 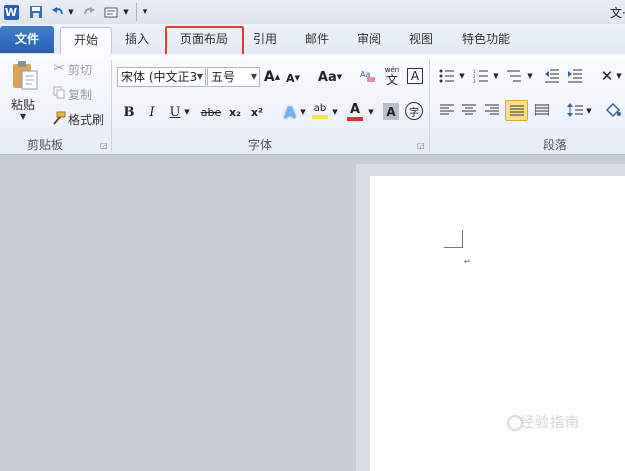 What do you see at coordinates (467, 261) in the screenshot?
I see `paragraph-mark: ↵` at bounding box center [467, 261].